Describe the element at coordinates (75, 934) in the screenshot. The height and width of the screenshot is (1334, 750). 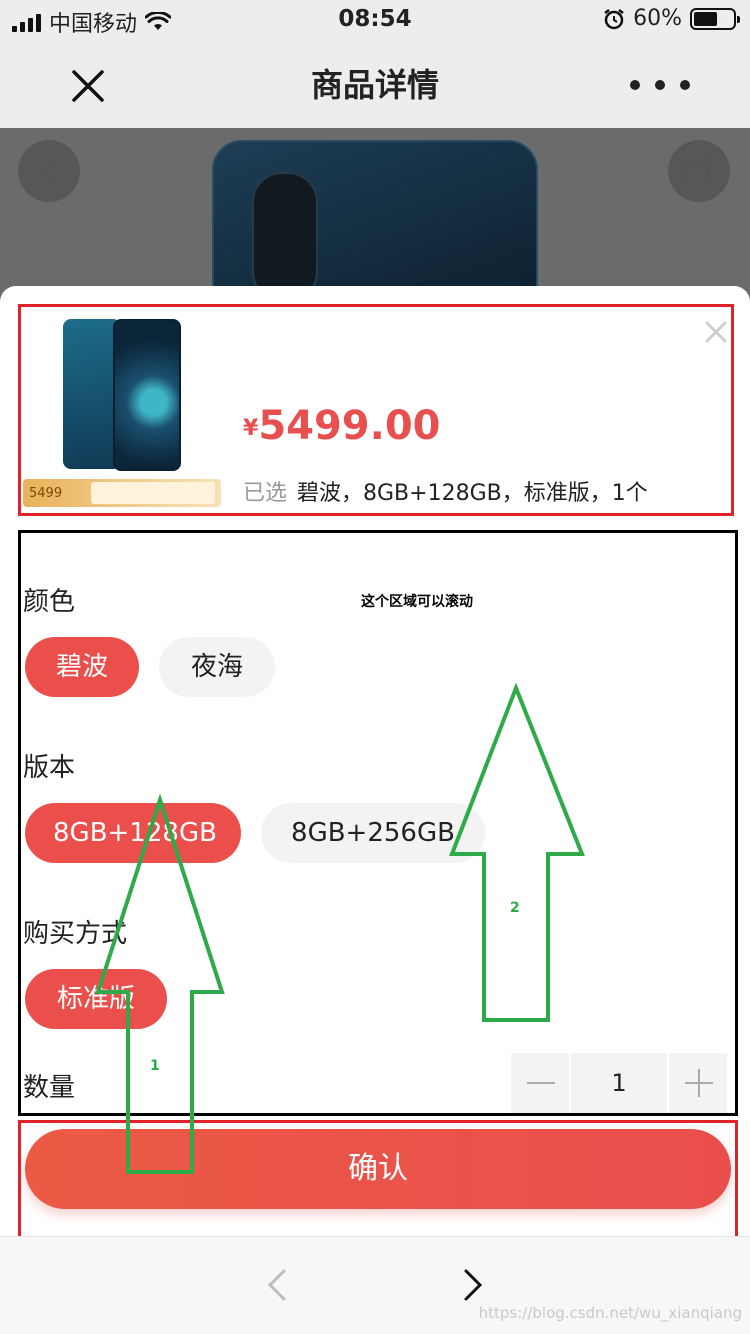
I see `purchase-method-label: 购买方式` at that location.